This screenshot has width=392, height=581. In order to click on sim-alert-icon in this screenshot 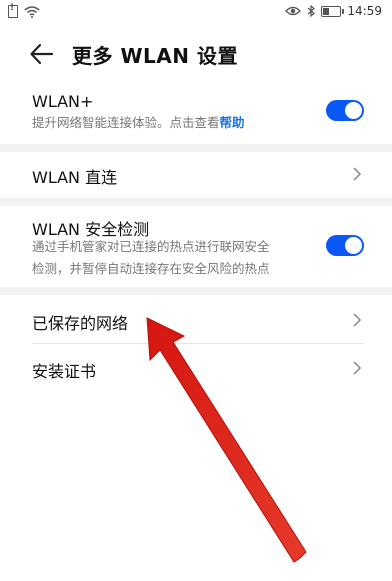, I will do `click(13, 10)`.